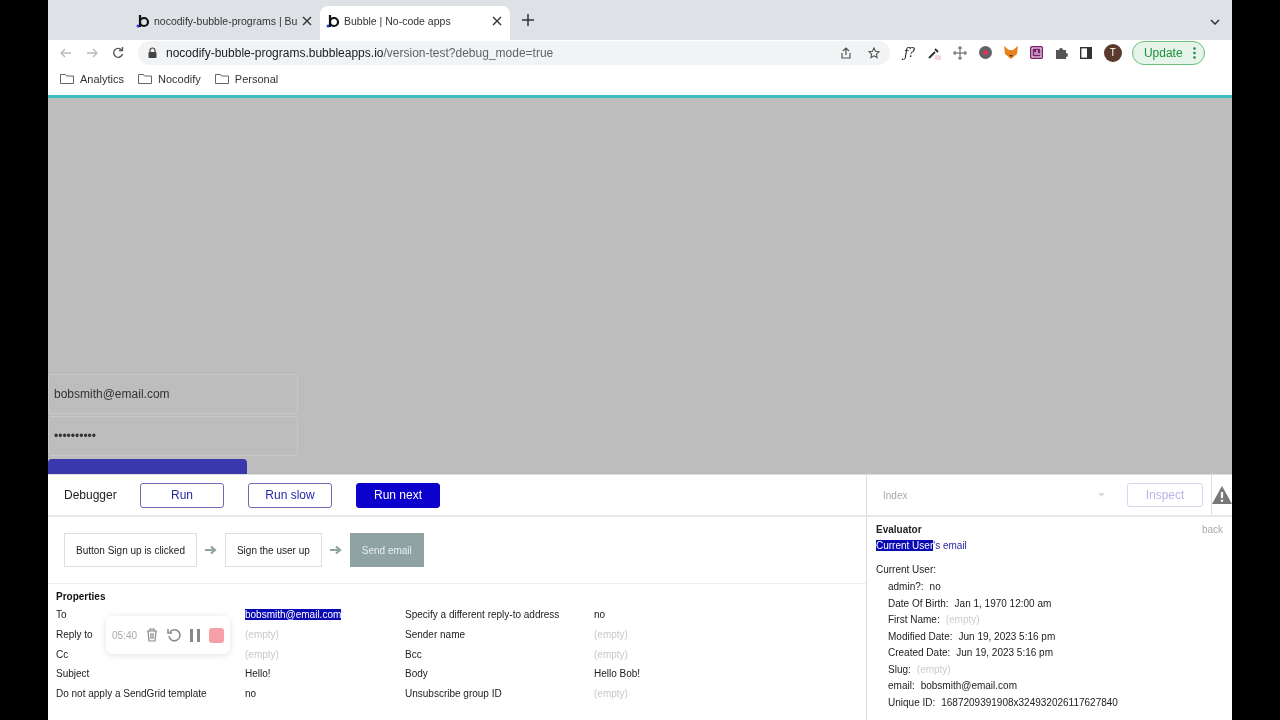  What do you see at coordinates (918, 604) in the screenshot?
I see `field-label: Date Of Birth:` at bounding box center [918, 604].